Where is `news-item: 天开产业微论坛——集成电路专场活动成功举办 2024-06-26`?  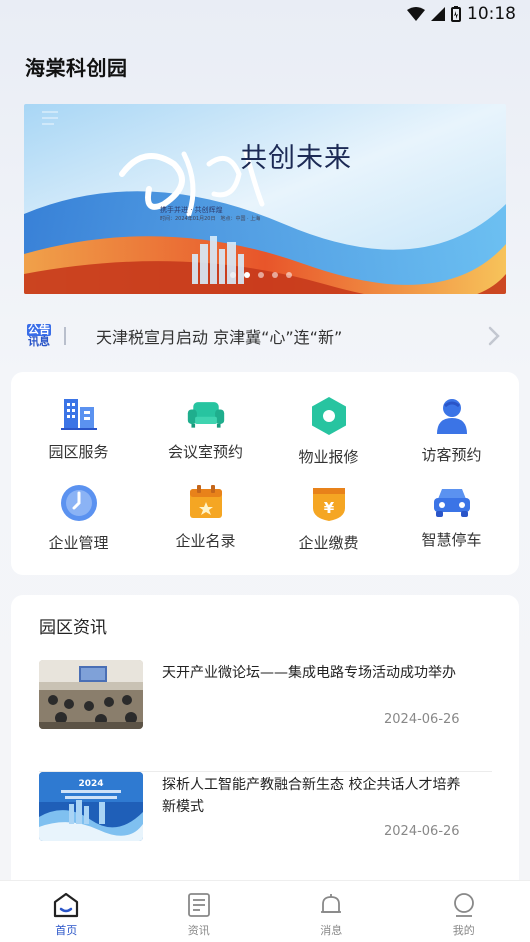 news-item: 天开产业微论坛——集成电路专场活动成功举办 2024-06-26 is located at coordinates (265, 716).